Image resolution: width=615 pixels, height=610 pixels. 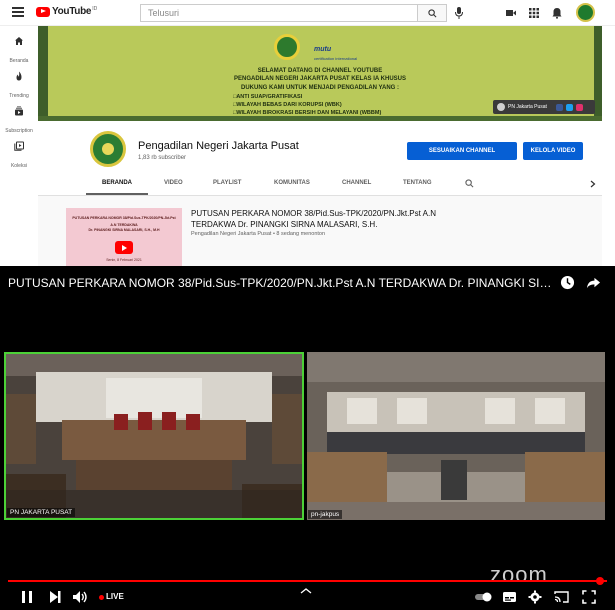 I want to click on channel-search-icon, so click(x=469, y=183).